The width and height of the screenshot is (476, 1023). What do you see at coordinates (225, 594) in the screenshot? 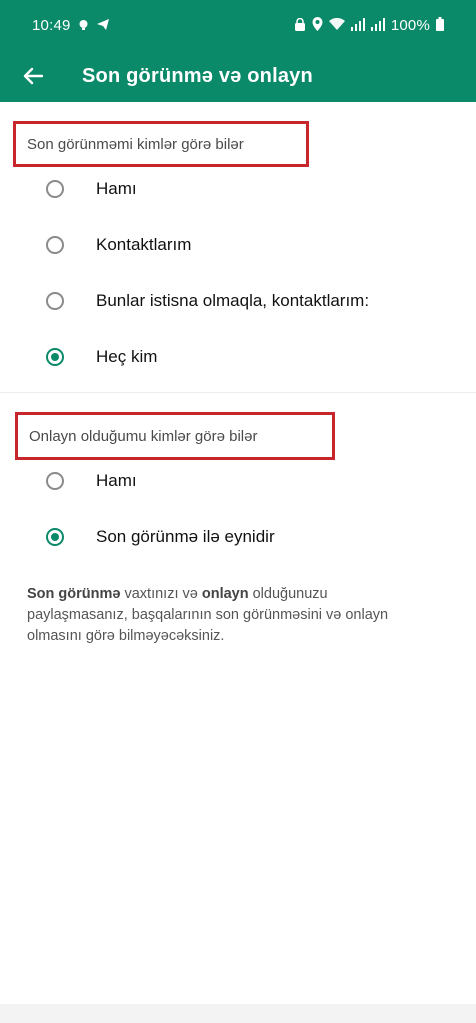
I see `note-bold-online: onlayn` at bounding box center [225, 594].